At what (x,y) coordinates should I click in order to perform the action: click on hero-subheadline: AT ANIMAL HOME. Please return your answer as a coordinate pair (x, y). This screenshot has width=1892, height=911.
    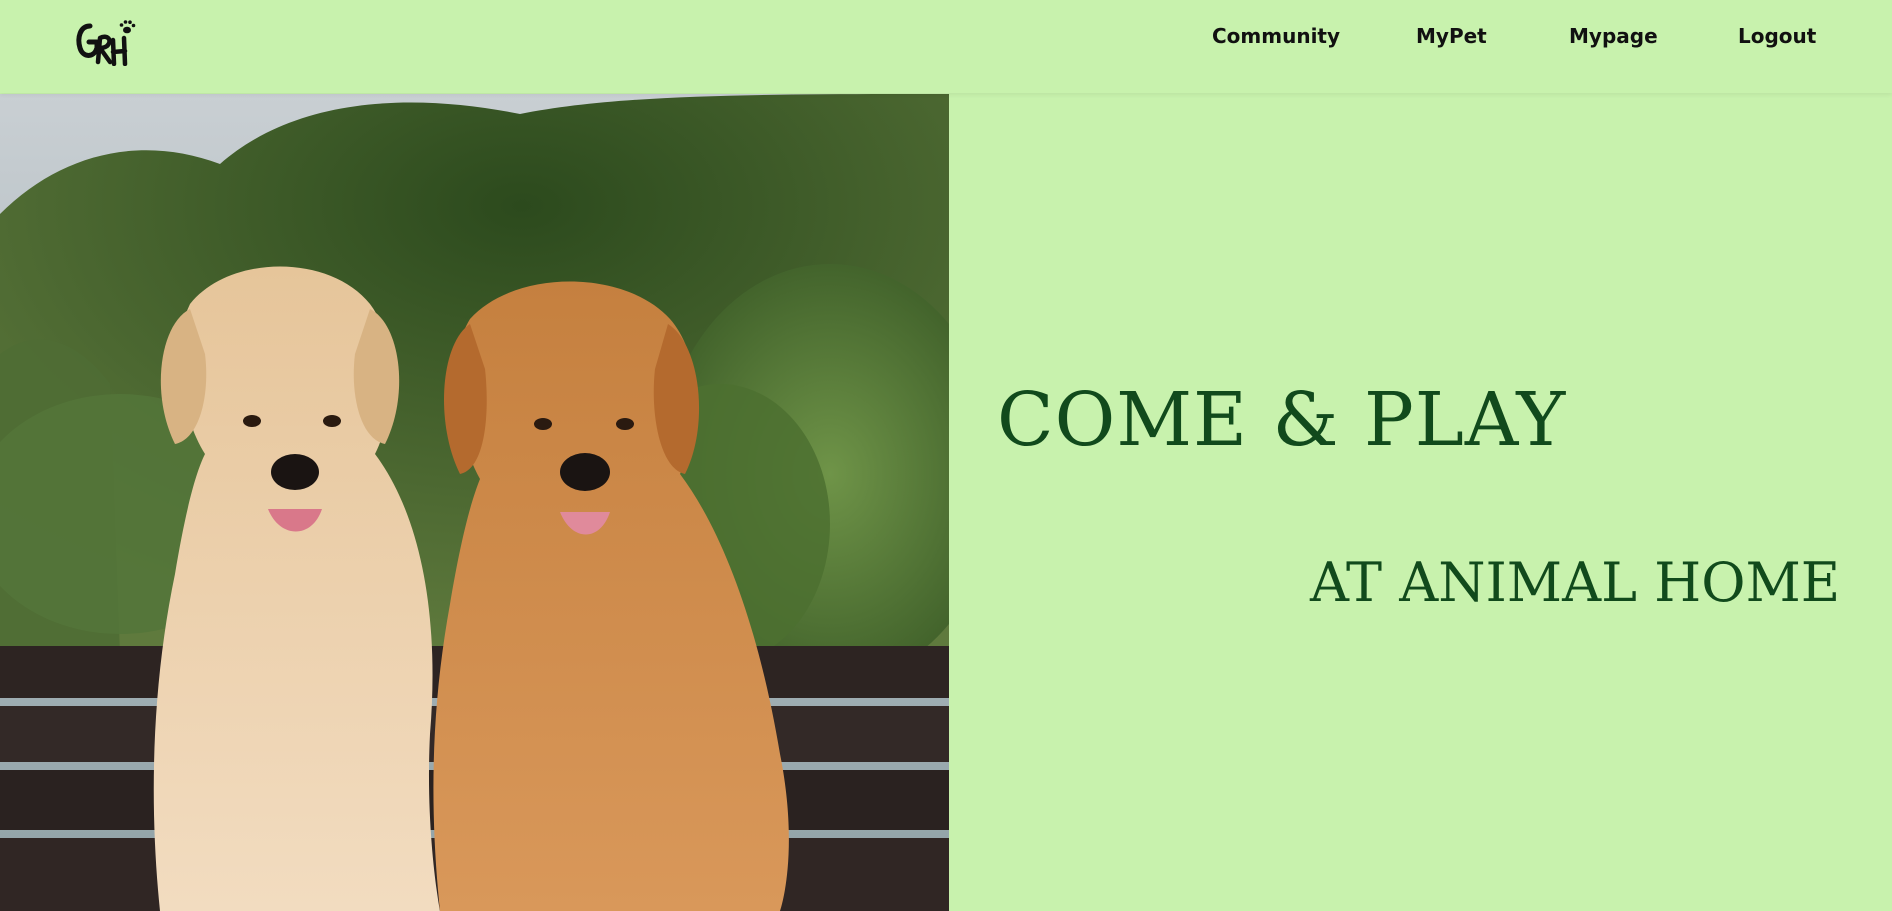
    Looking at the image, I should click on (1575, 582).